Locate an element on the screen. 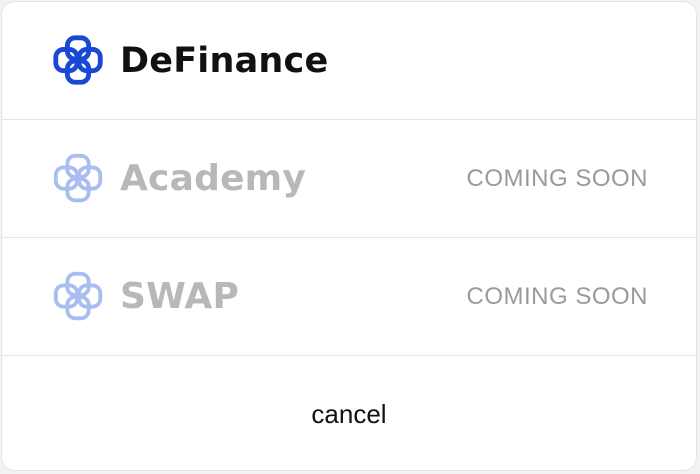 This screenshot has width=700, height=474. cancel-label: cancel is located at coordinates (349, 413).